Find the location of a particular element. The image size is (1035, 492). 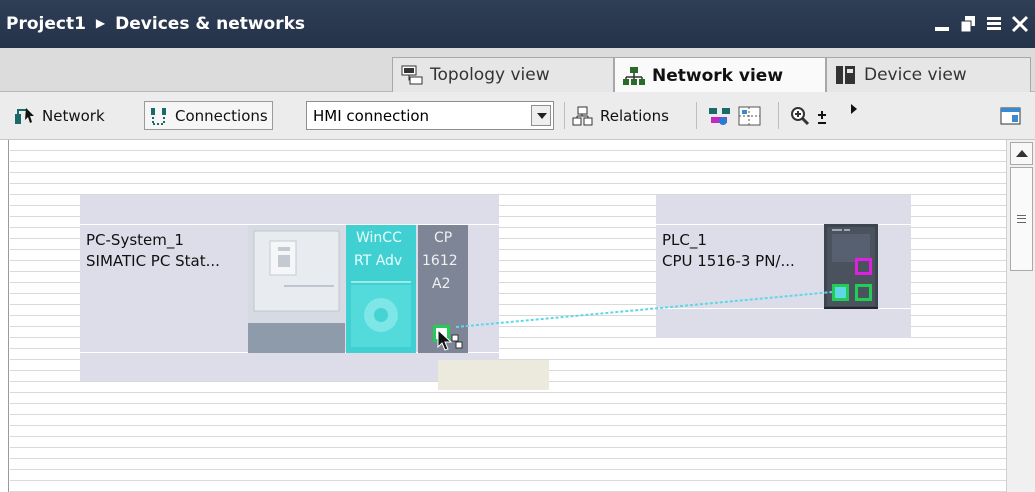

scroll-up-icon is located at coordinates (1021, 153).